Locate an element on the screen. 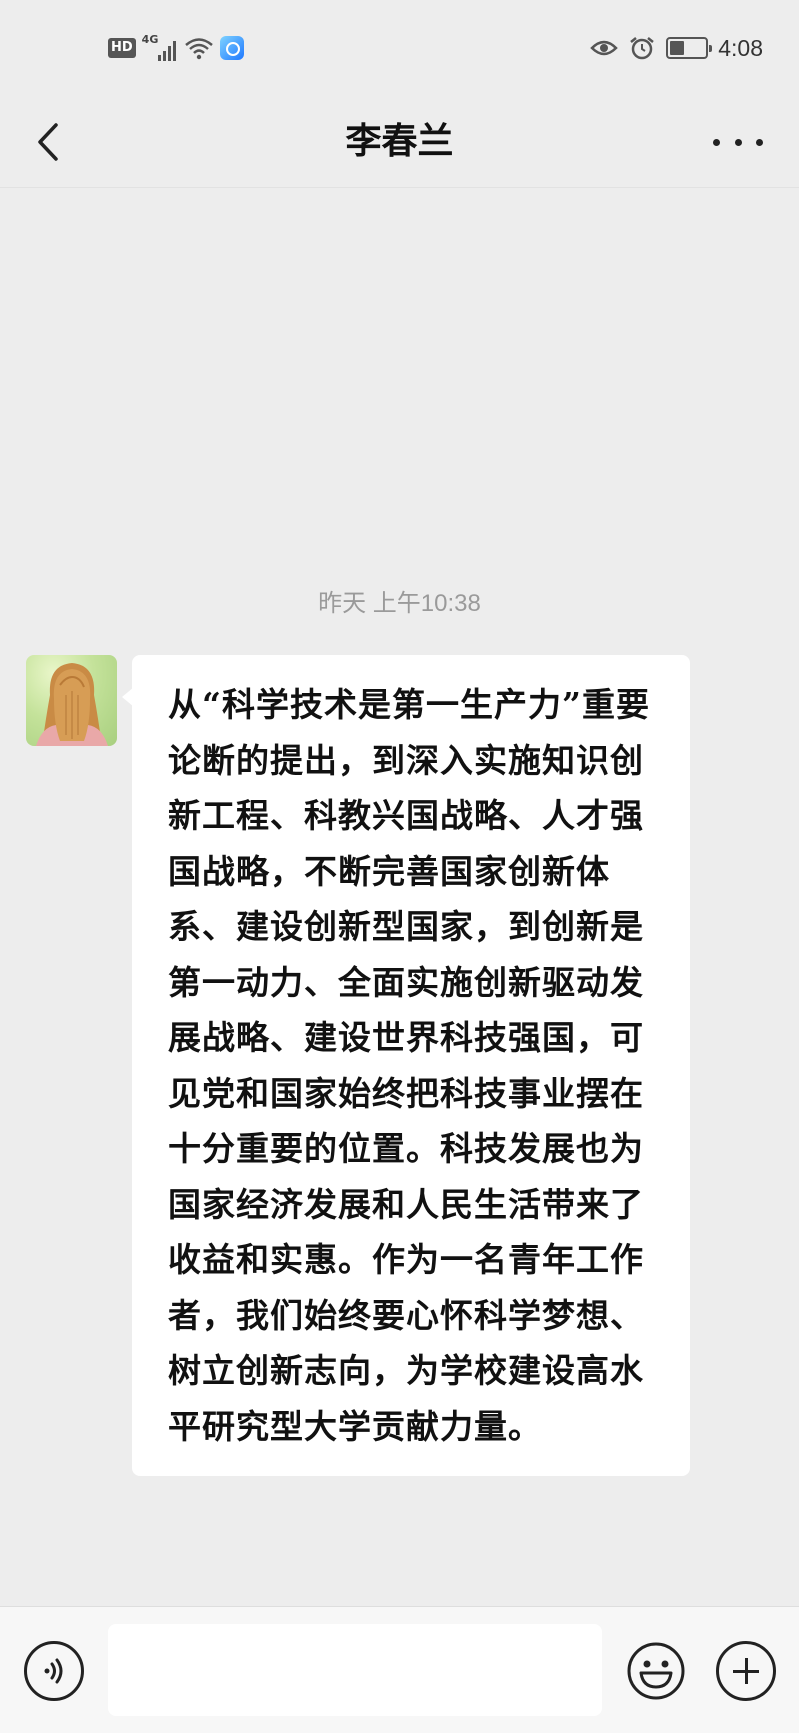  emoji-button is located at coordinates (656, 1671).